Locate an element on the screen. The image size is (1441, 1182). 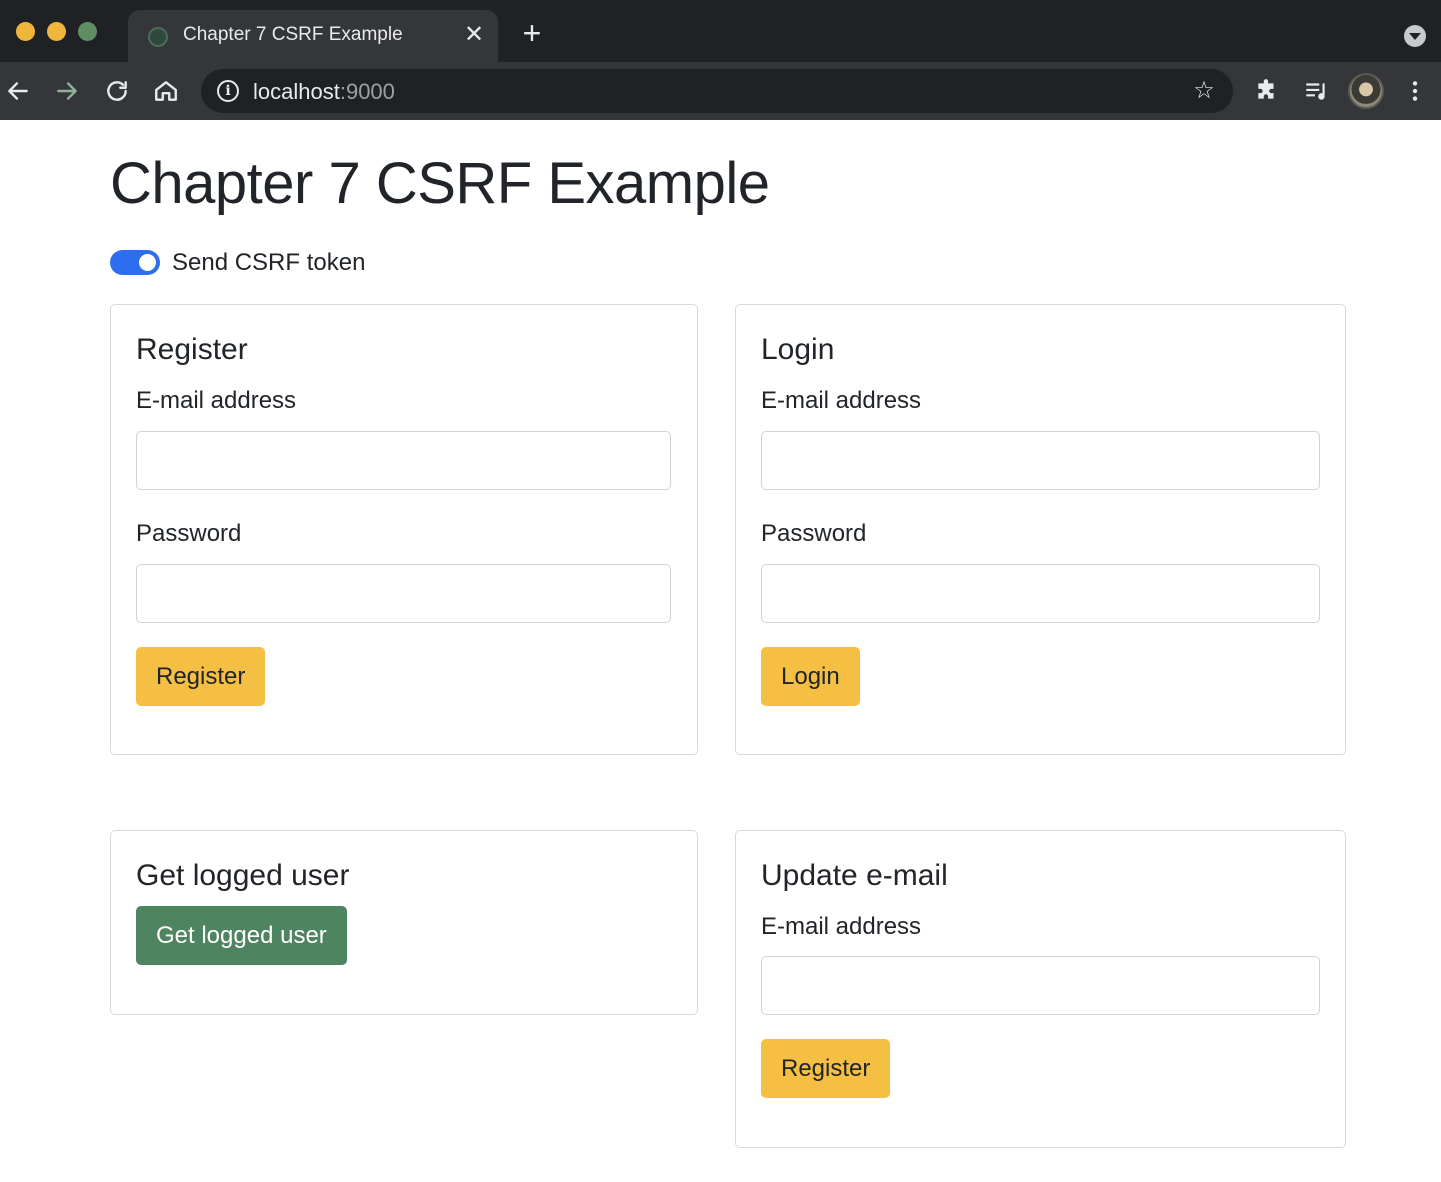
update-email-input is located at coordinates (1040, 985).